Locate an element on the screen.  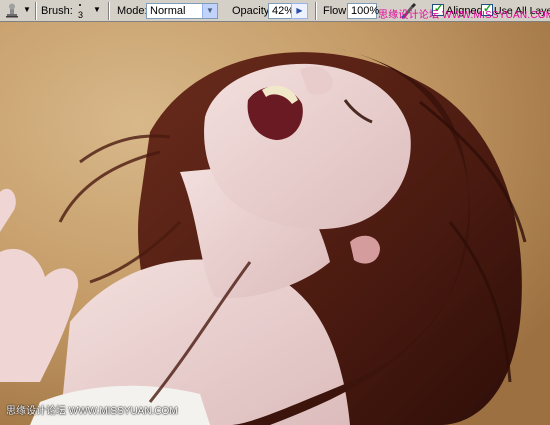
flow-value: 100% is located at coordinates (365, 11).